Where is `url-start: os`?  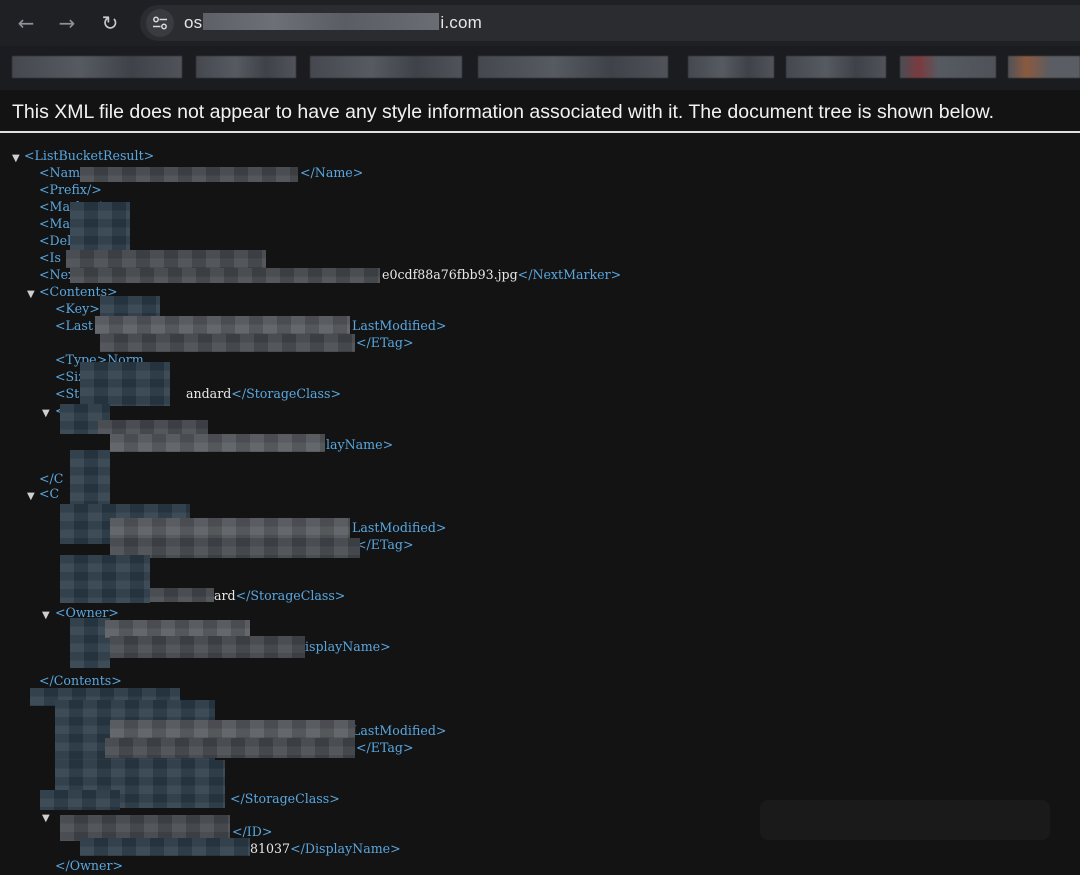
url-start: os is located at coordinates (193, 22).